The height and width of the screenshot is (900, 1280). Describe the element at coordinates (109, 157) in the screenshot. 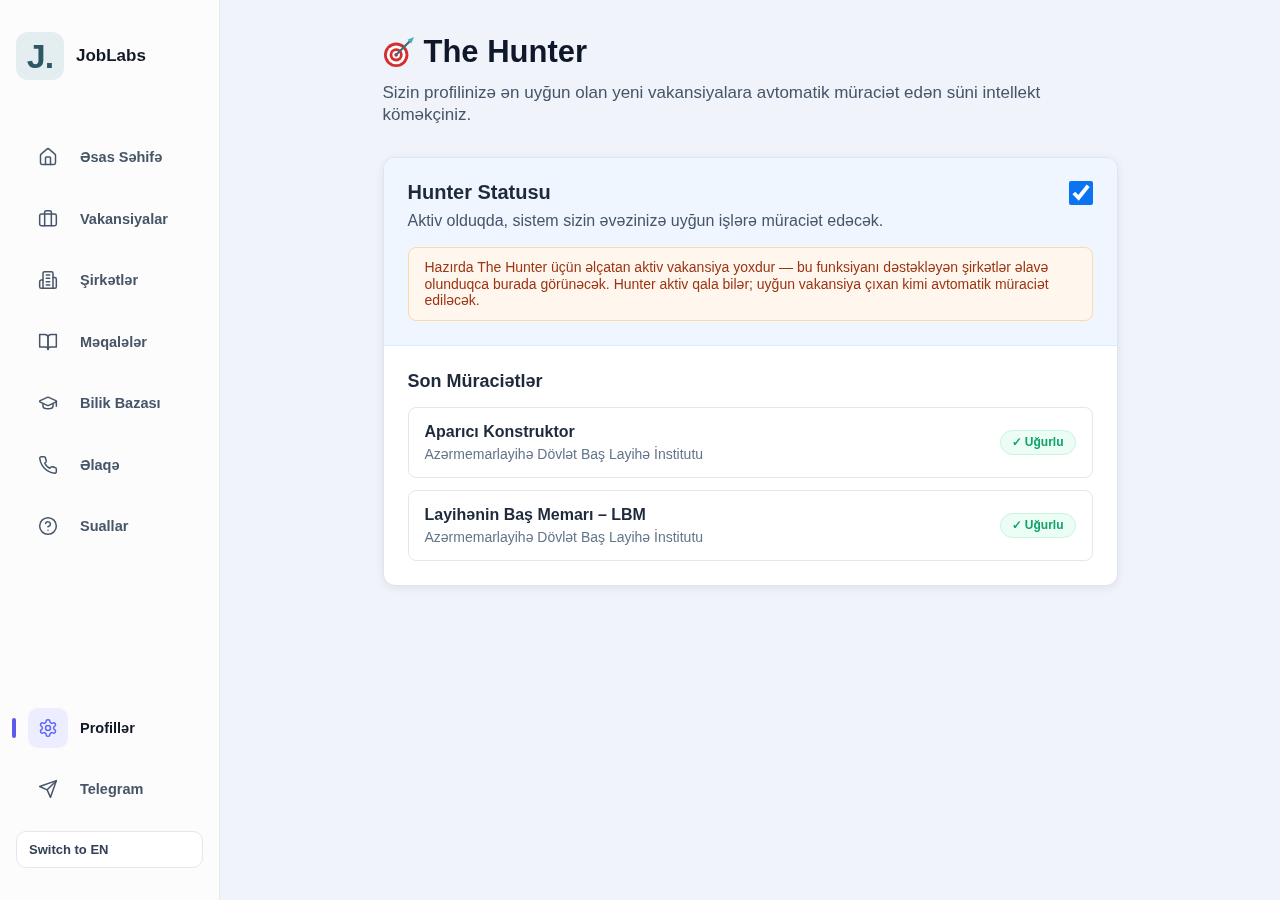

I see `nav-item: Əsas Səhifə` at that location.